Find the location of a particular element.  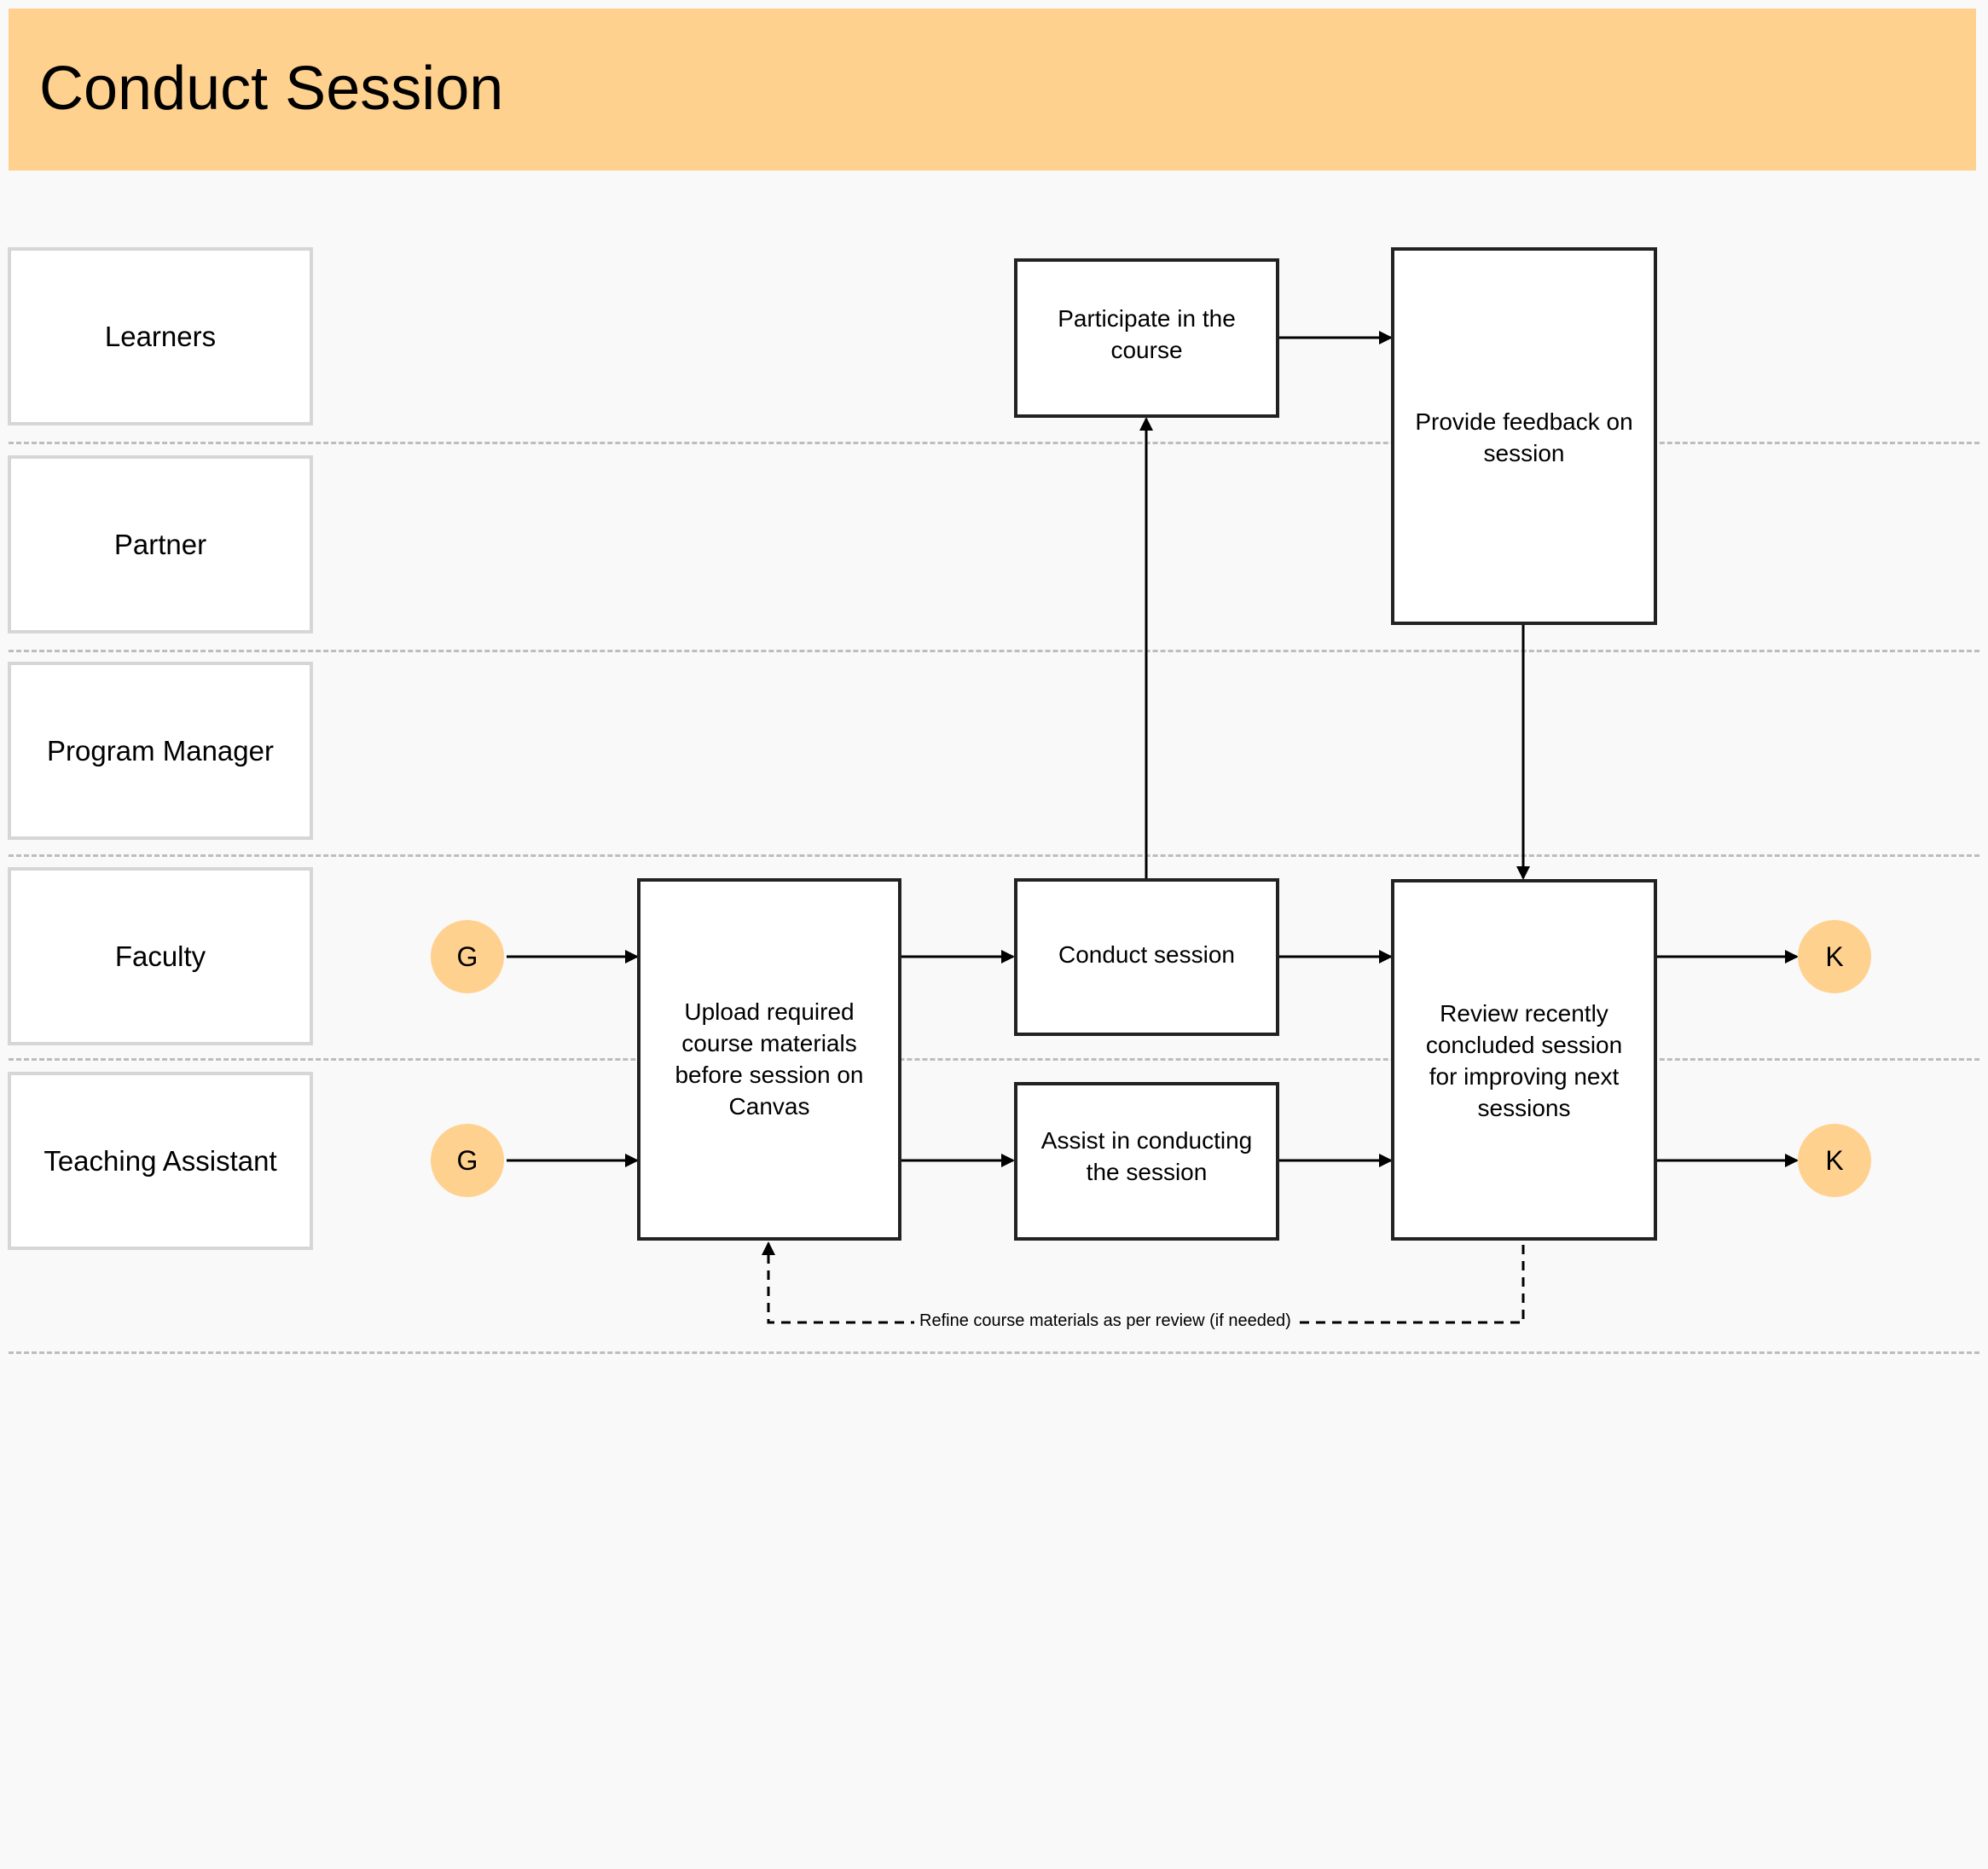

node-text: Assist in conducting the session is located at coordinates (1146, 1156).